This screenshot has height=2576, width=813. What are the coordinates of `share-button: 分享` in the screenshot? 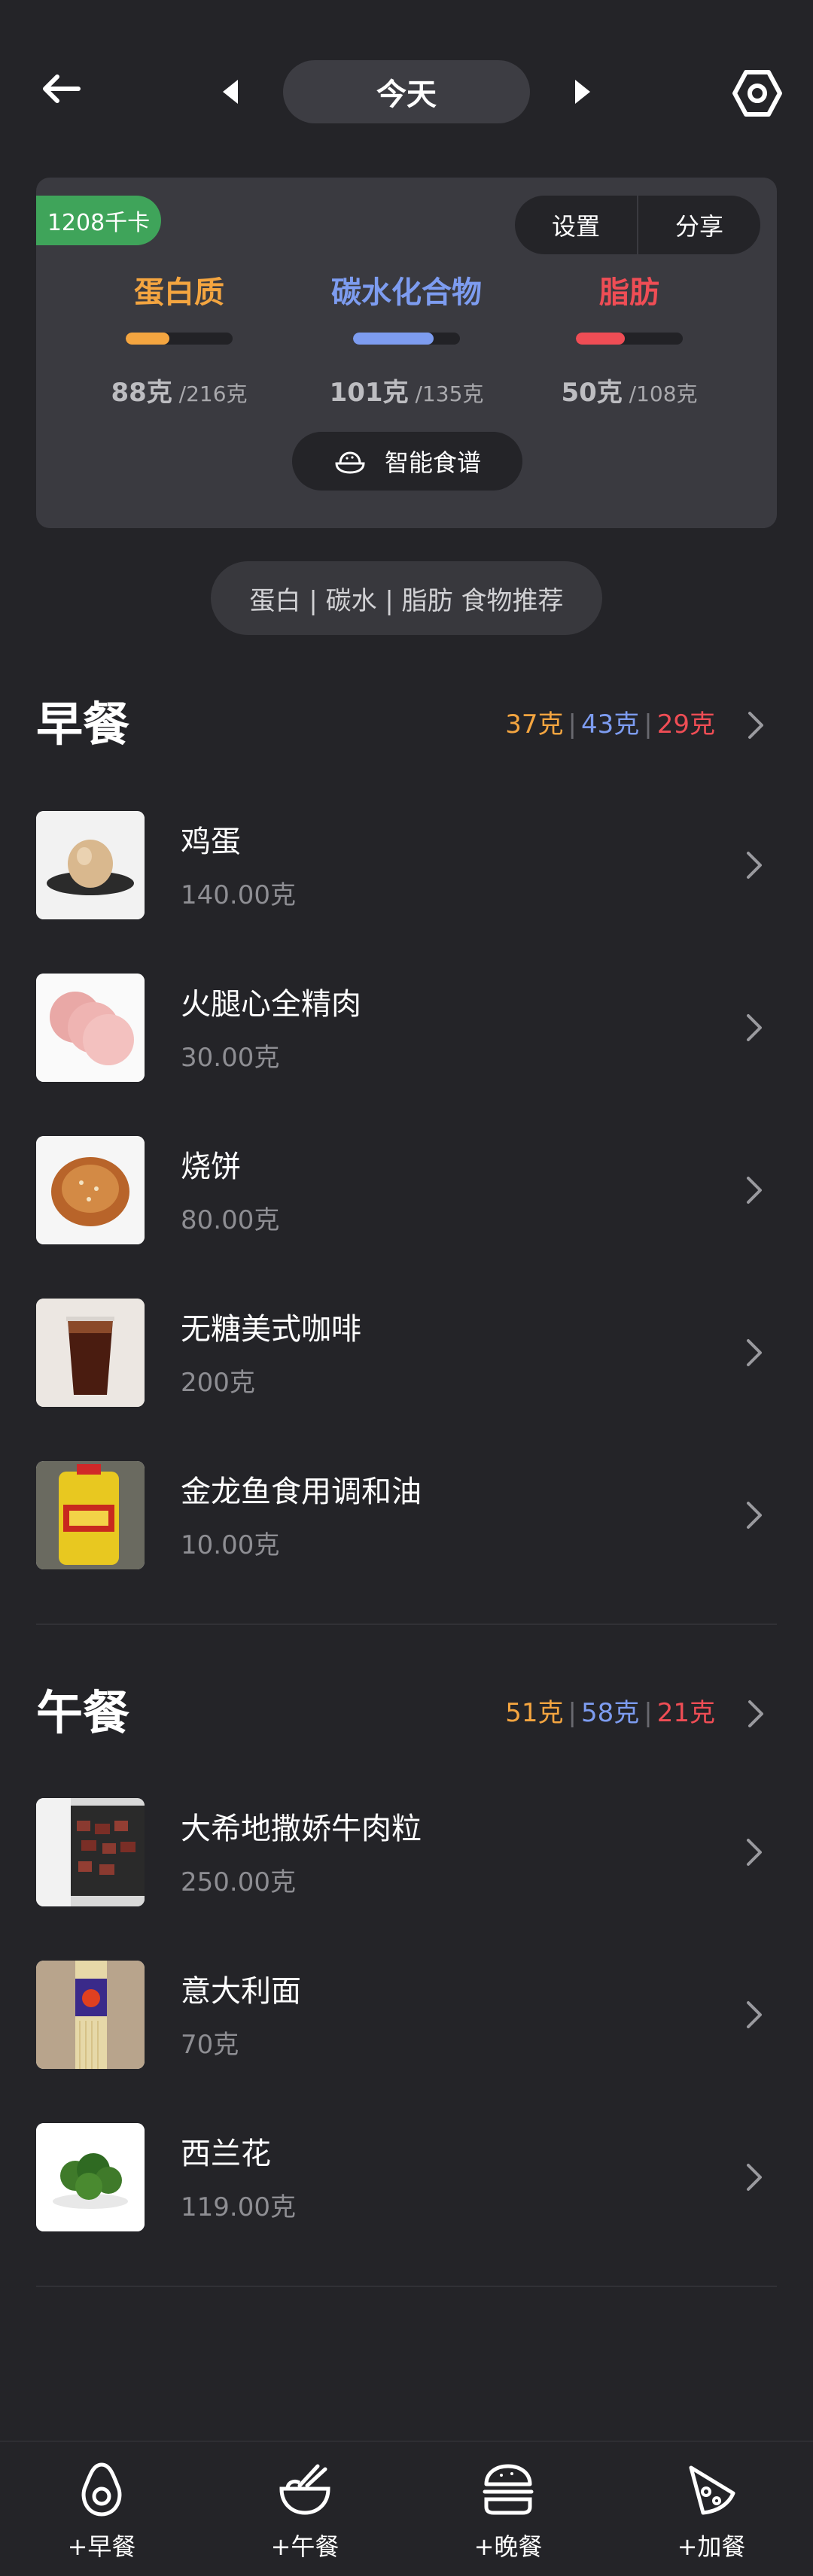 It's located at (699, 225).